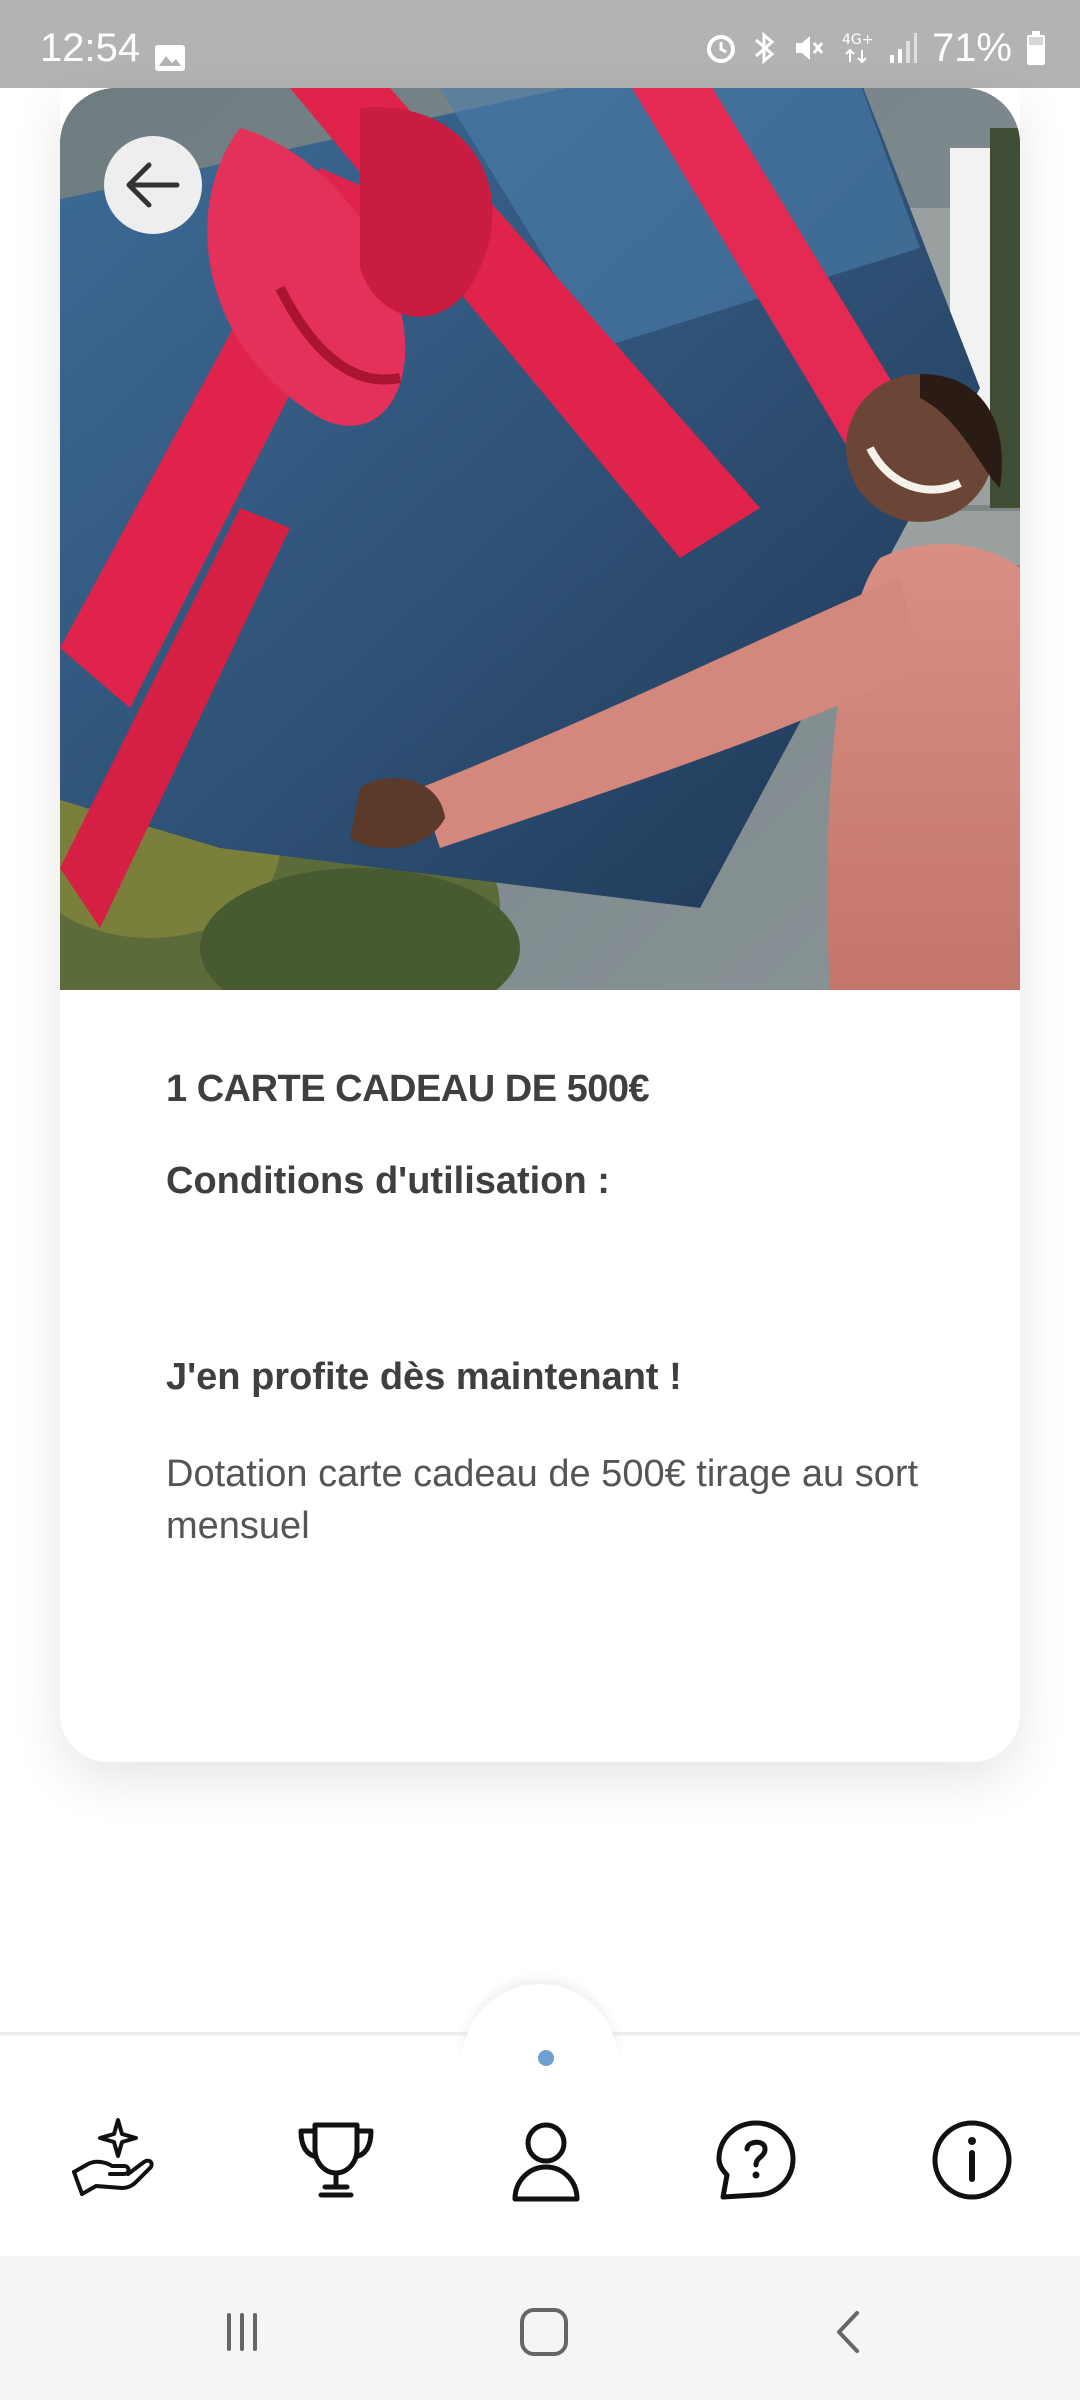 The height and width of the screenshot is (2400, 1080). I want to click on info-icon, so click(972, 2160).